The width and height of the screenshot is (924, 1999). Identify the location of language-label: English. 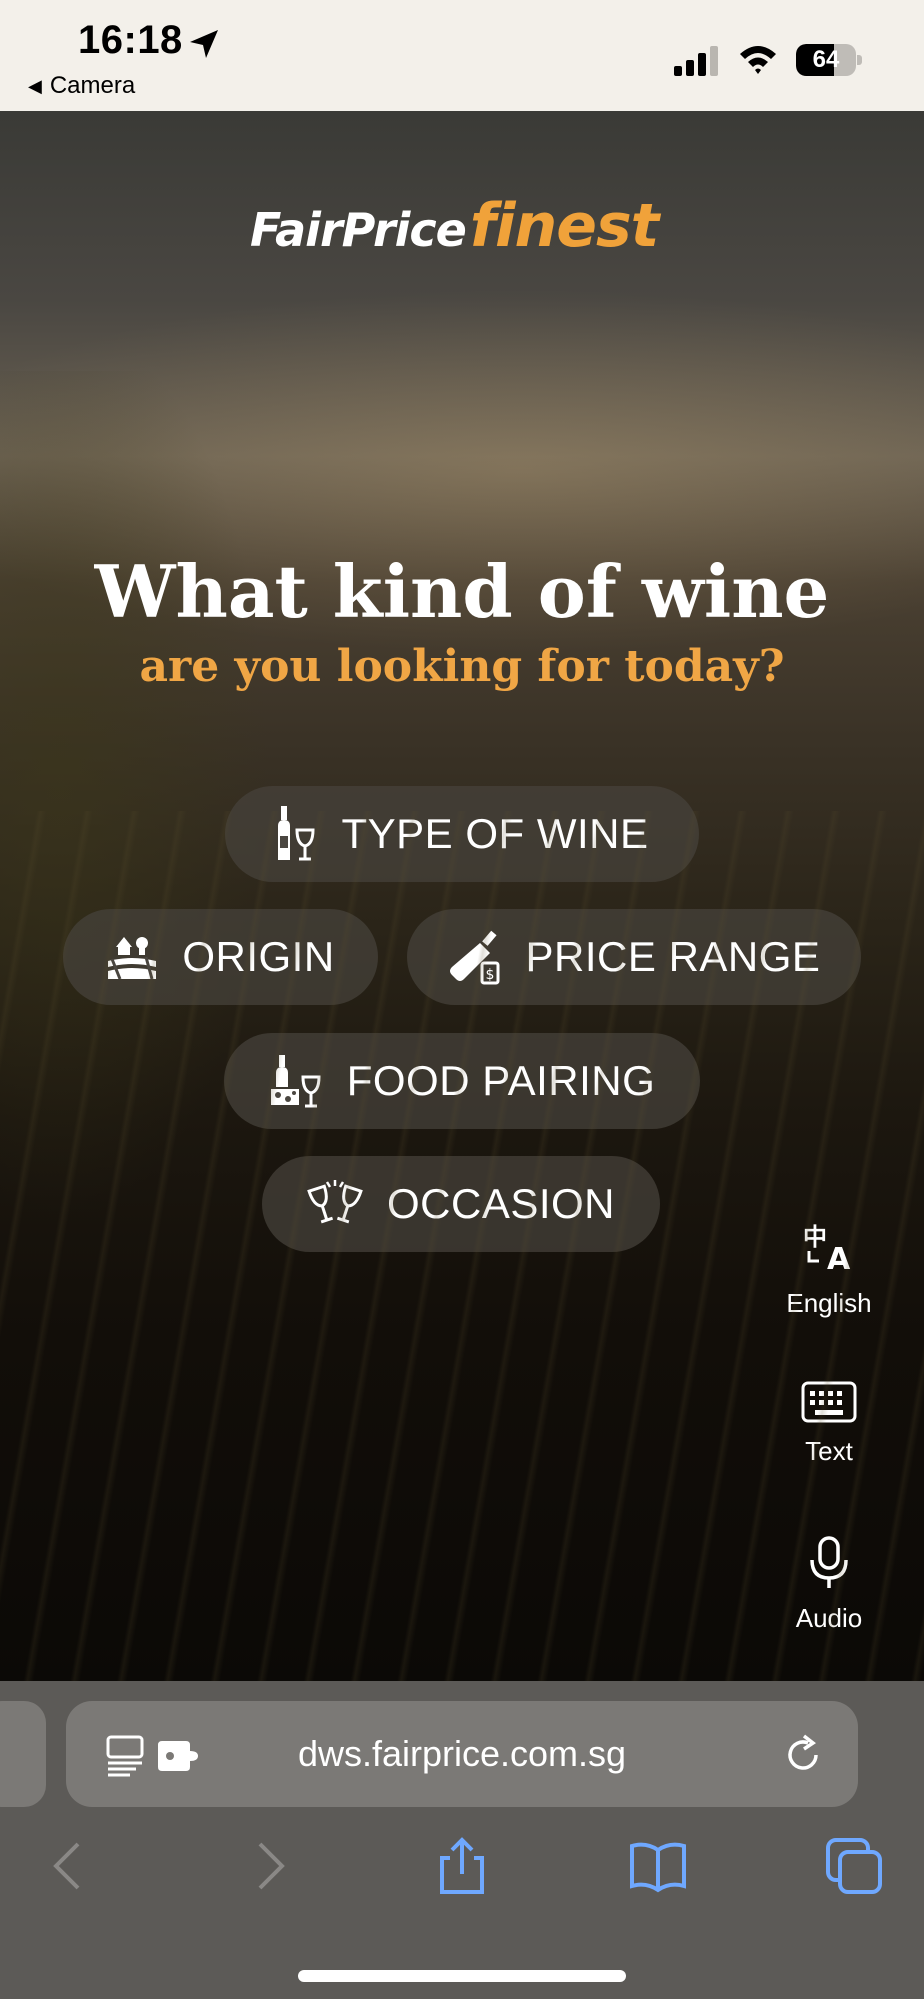
(829, 1303).